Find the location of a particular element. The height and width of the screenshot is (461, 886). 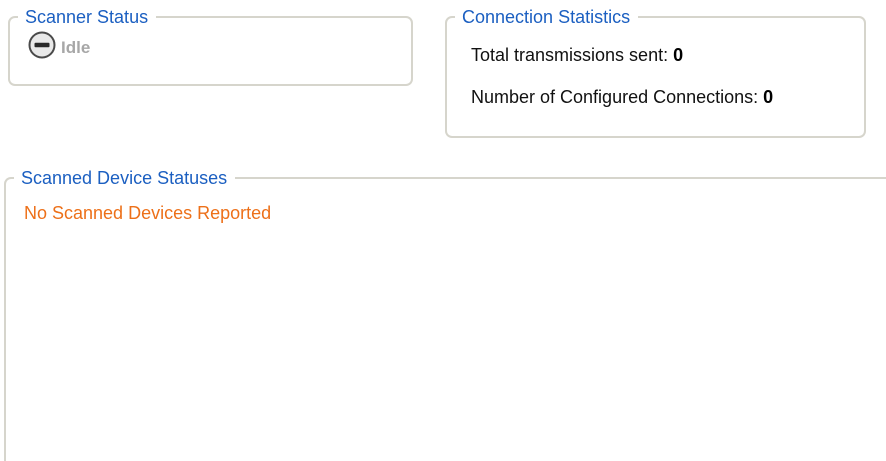

no-devices-message: No Scanned Devices Reported is located at coordinates (148, 213).